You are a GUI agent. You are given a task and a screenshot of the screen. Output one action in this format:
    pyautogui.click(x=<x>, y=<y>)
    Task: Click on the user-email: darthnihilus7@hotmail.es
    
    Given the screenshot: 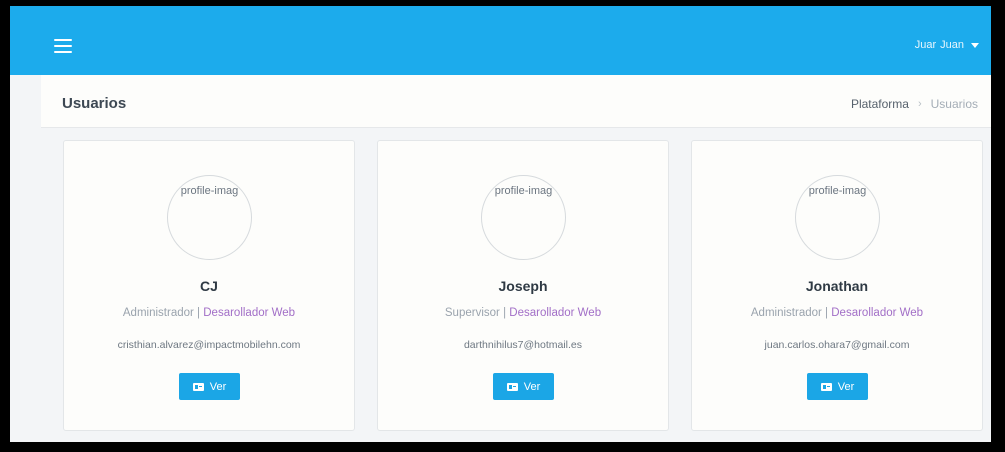 What is the action you would take?
    pyautogui.click(x=523, y=345)
    